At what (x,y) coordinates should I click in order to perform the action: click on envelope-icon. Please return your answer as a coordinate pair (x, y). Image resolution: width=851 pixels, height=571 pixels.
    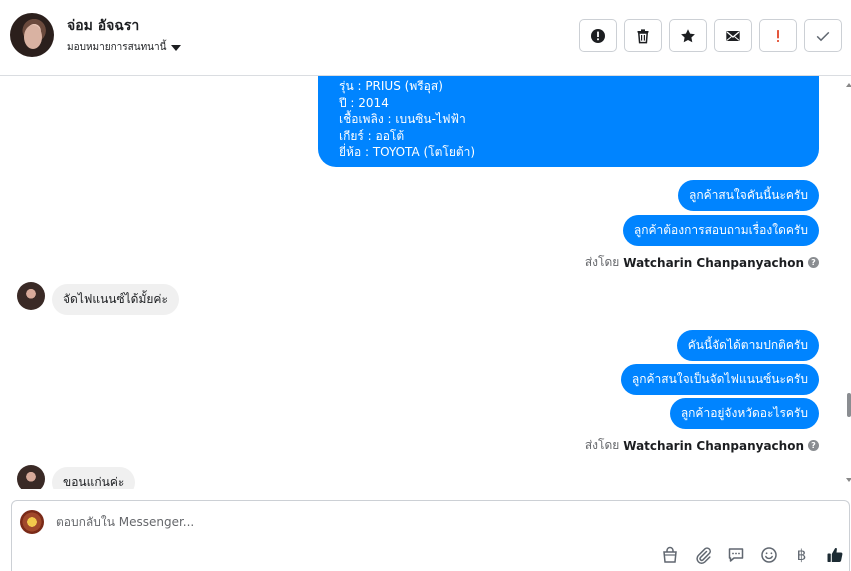
    Looking at the image, I should click on (733, 35).